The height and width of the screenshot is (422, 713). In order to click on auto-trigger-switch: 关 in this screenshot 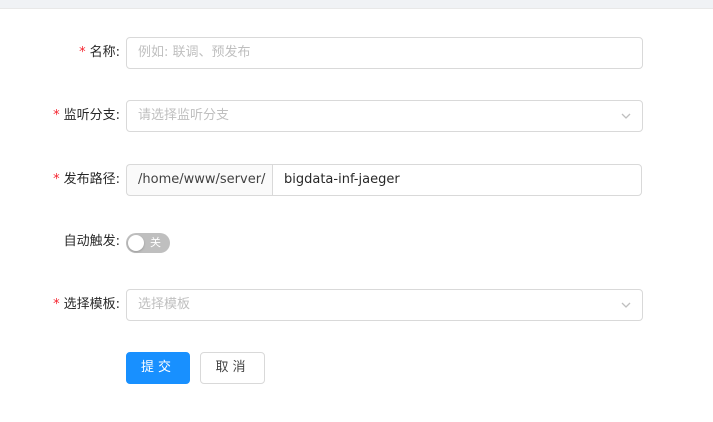, I will do `click(148, 243)`.